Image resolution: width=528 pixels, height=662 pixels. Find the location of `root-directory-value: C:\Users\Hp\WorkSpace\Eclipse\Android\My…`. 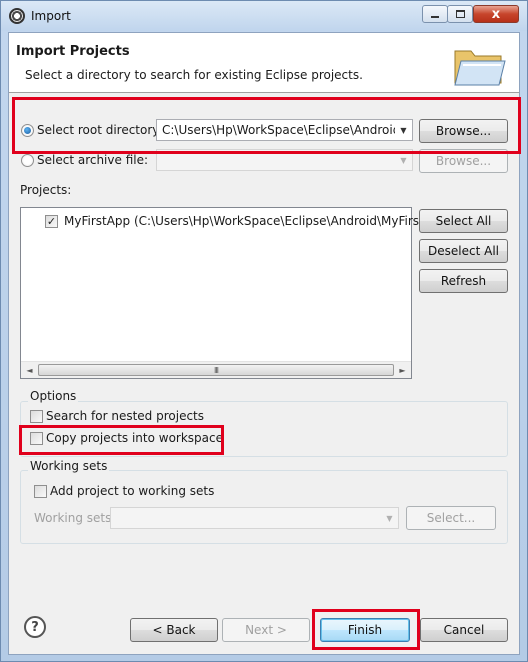

root-directory-value: C:\Users\Hp\WorkSpace\Eclipse\Android\My… is located at coordinates (287, 130).